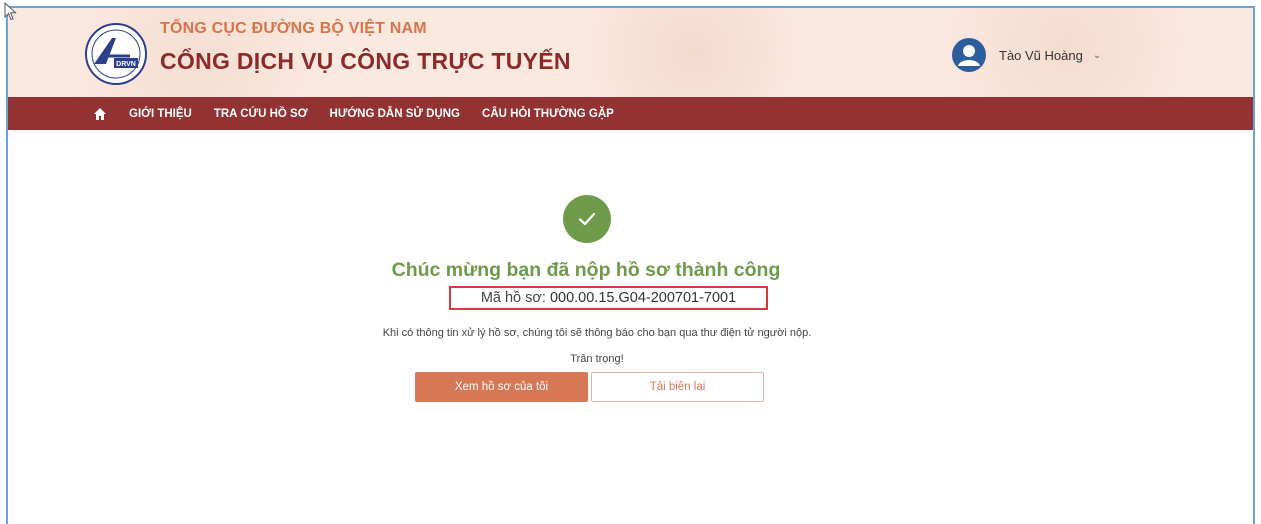 This screenshot has width=1261, height=524. Describe the element at coordinates (597, 359) in the screenshot. I see `regards-text: Trân trọng!` at that location.